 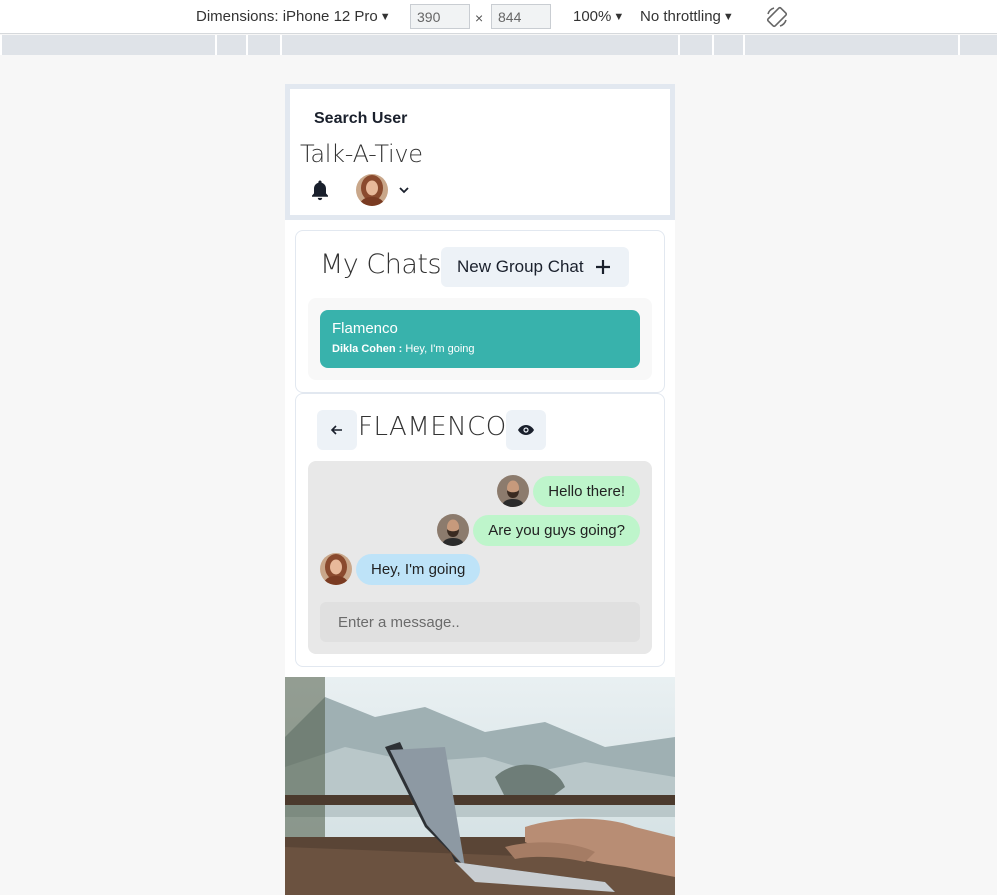 I want to click on chat-list: Flamenco Dikla Cohen : Hey, I'm going, so click(x=480, y=339).